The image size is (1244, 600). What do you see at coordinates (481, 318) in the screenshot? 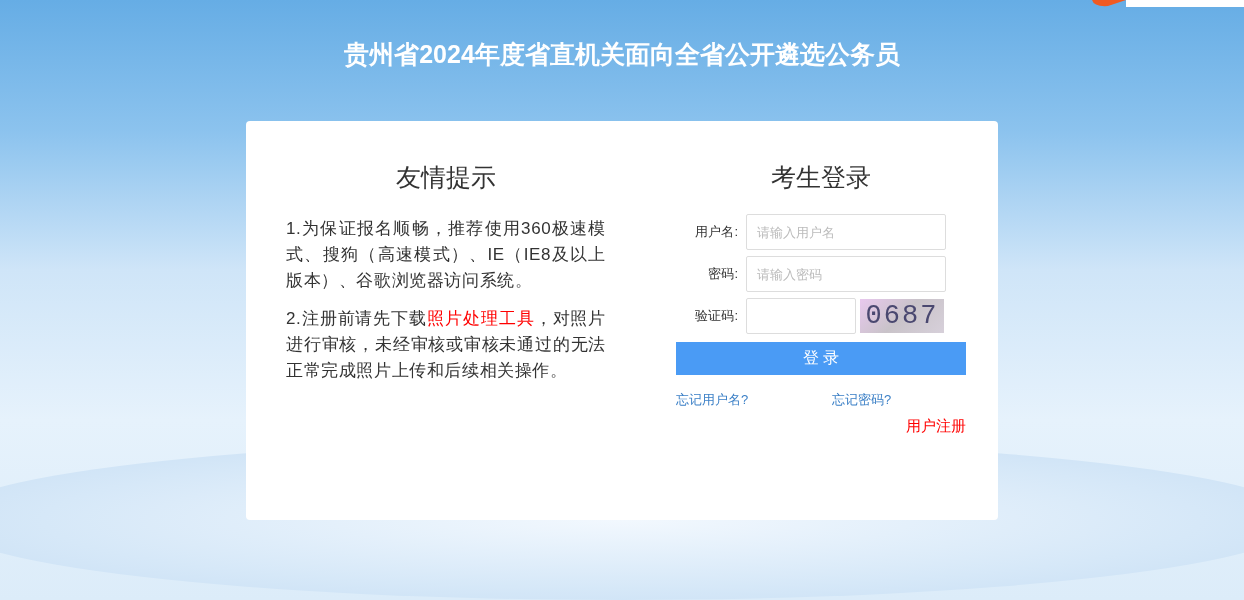
I see `download-link: 照片处理工具` at bounding box center [481, 318].